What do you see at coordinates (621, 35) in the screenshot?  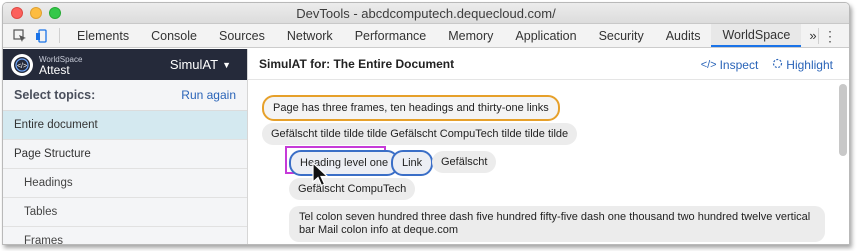 I see `tab-security: Security` at bounding box center [621, 35].